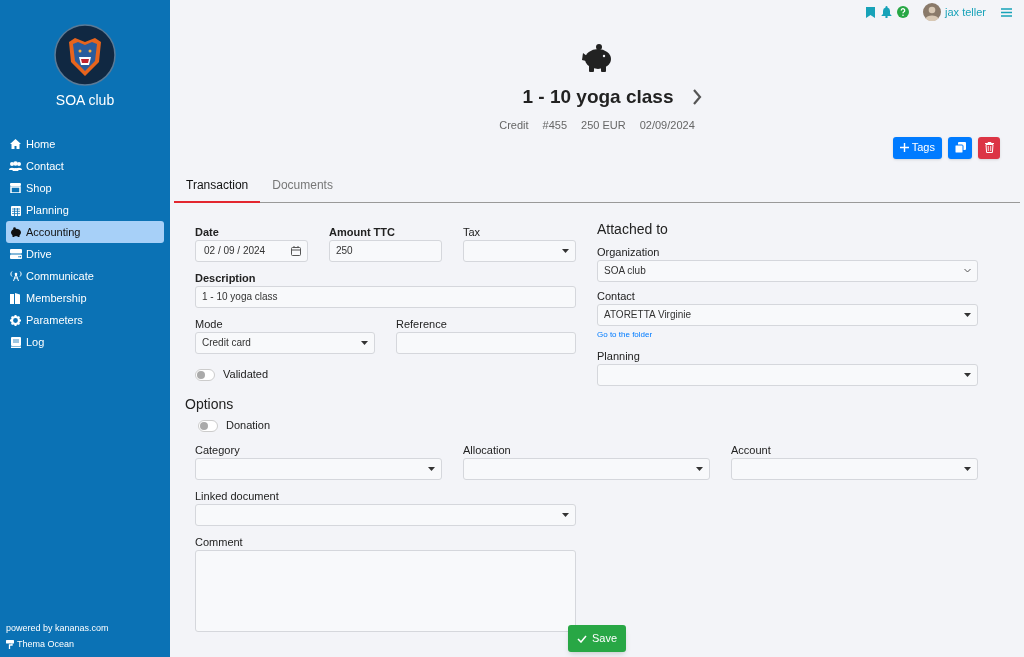 The image size is (1024, 657). I want to click on plus-icon, so click(904, 147).